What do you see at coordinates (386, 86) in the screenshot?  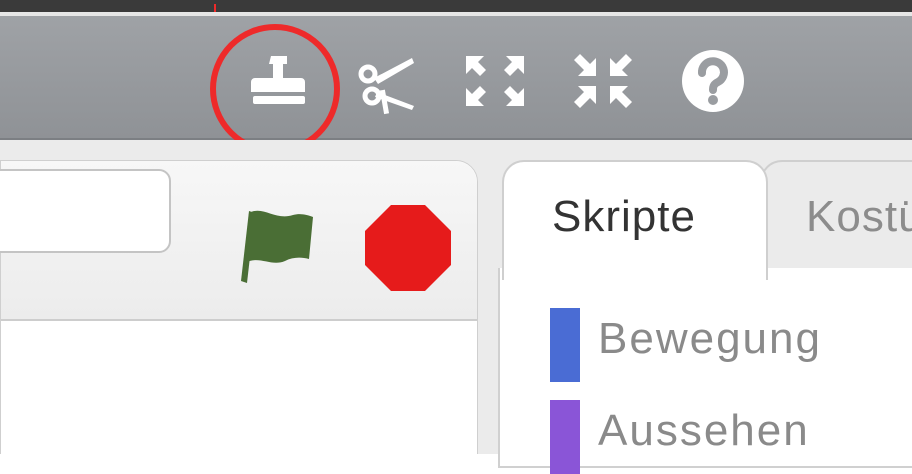 I see `scissors-icon` at bounding box center [386, 86].